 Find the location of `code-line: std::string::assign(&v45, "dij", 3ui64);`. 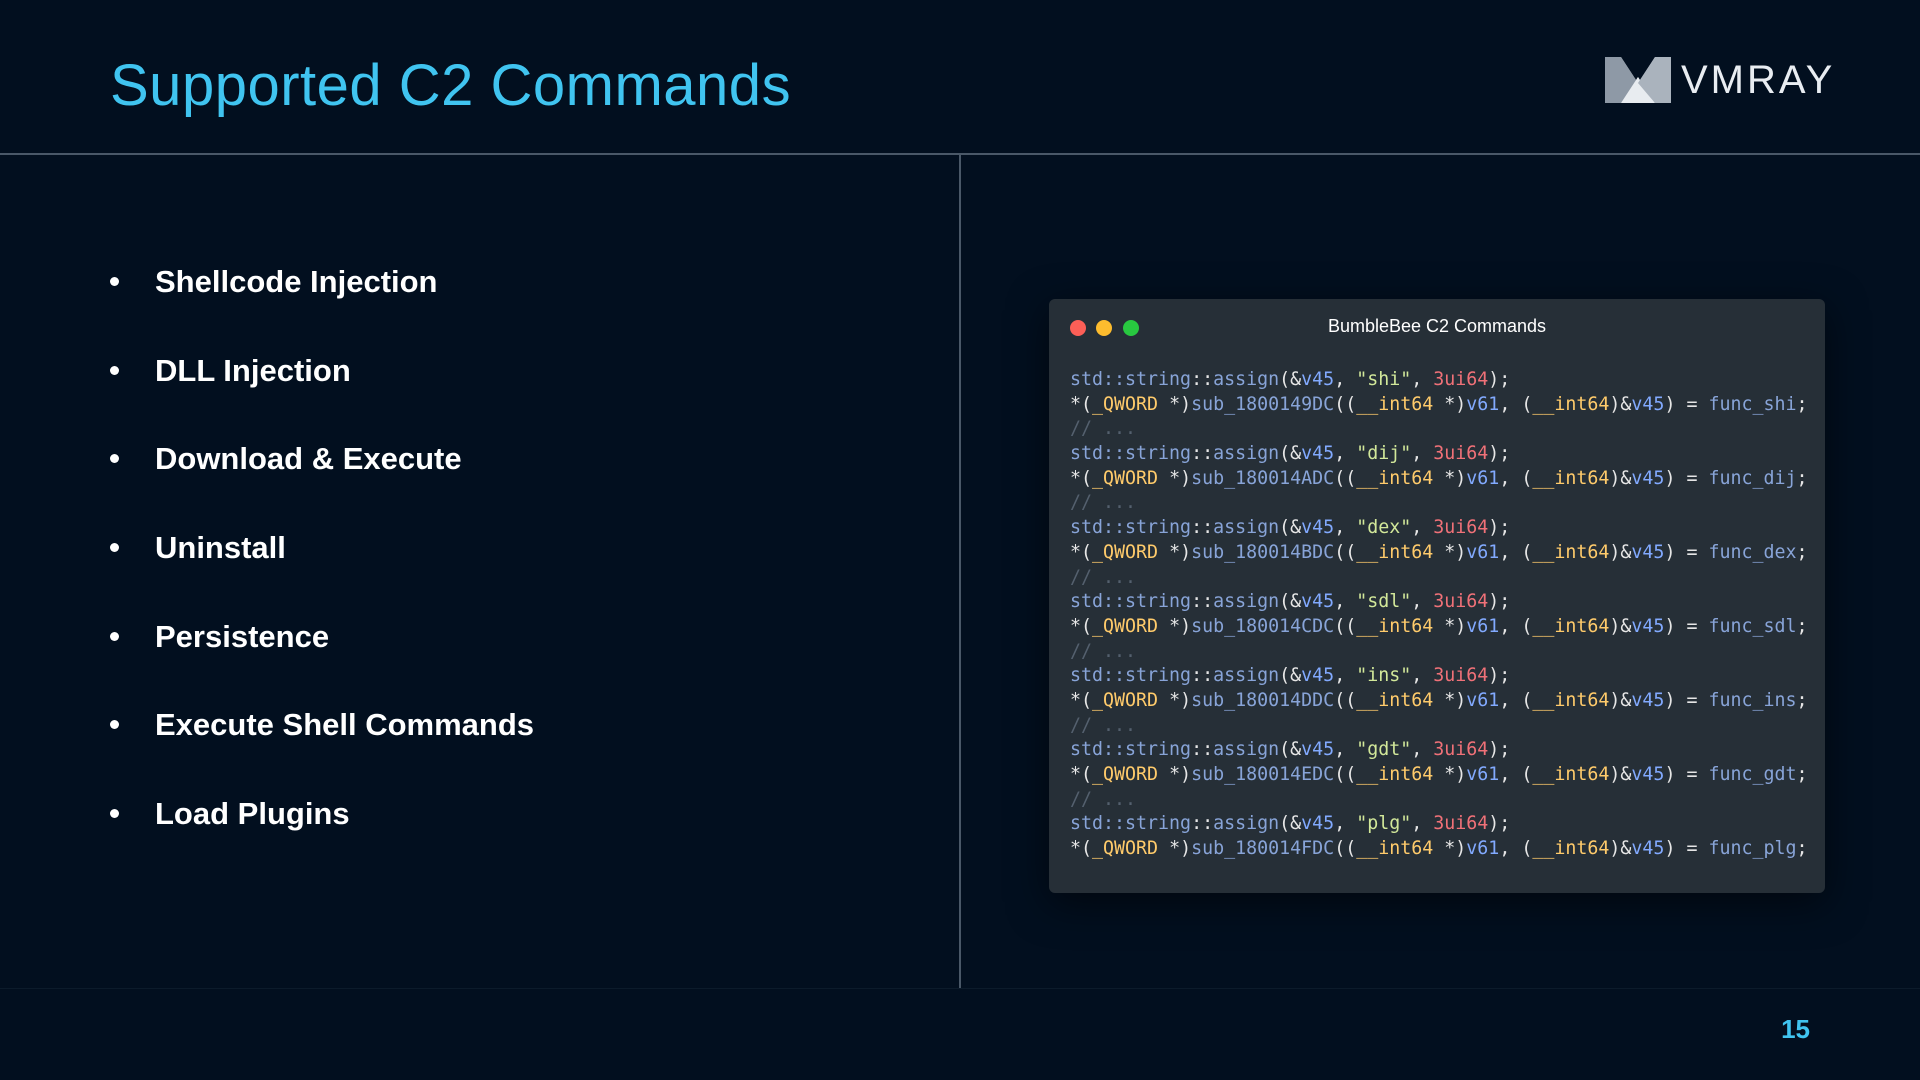

code-line: std::string::assign(&v45, "dij", 3ui64); is located at coordinates (1439, 454).